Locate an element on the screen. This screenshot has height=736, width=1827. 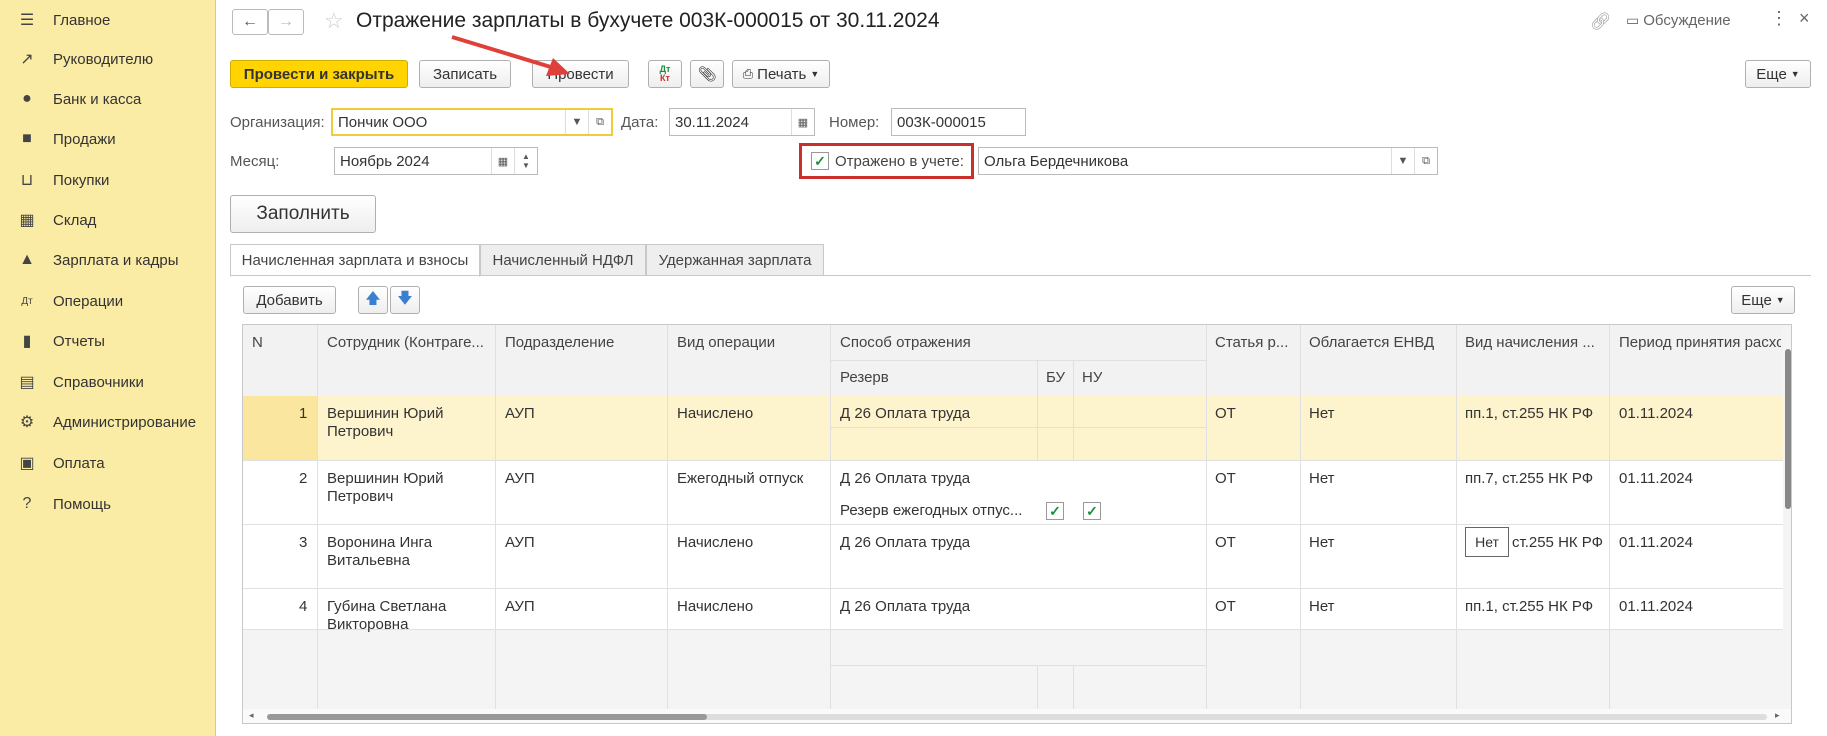
dt-kt-icon-bottom: Кт is located at coordinates (665, 78).